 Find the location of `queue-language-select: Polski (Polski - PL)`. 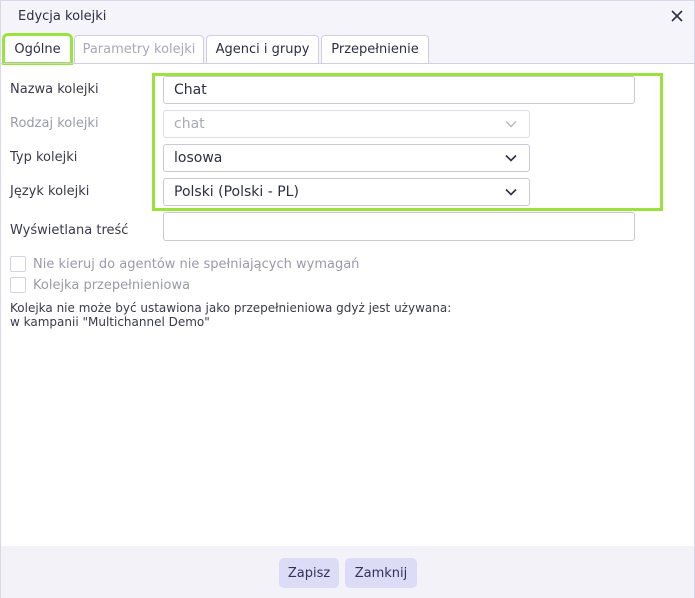

queue-language-select: Polski (Polski - PL) is located at coordinates (346, 192).